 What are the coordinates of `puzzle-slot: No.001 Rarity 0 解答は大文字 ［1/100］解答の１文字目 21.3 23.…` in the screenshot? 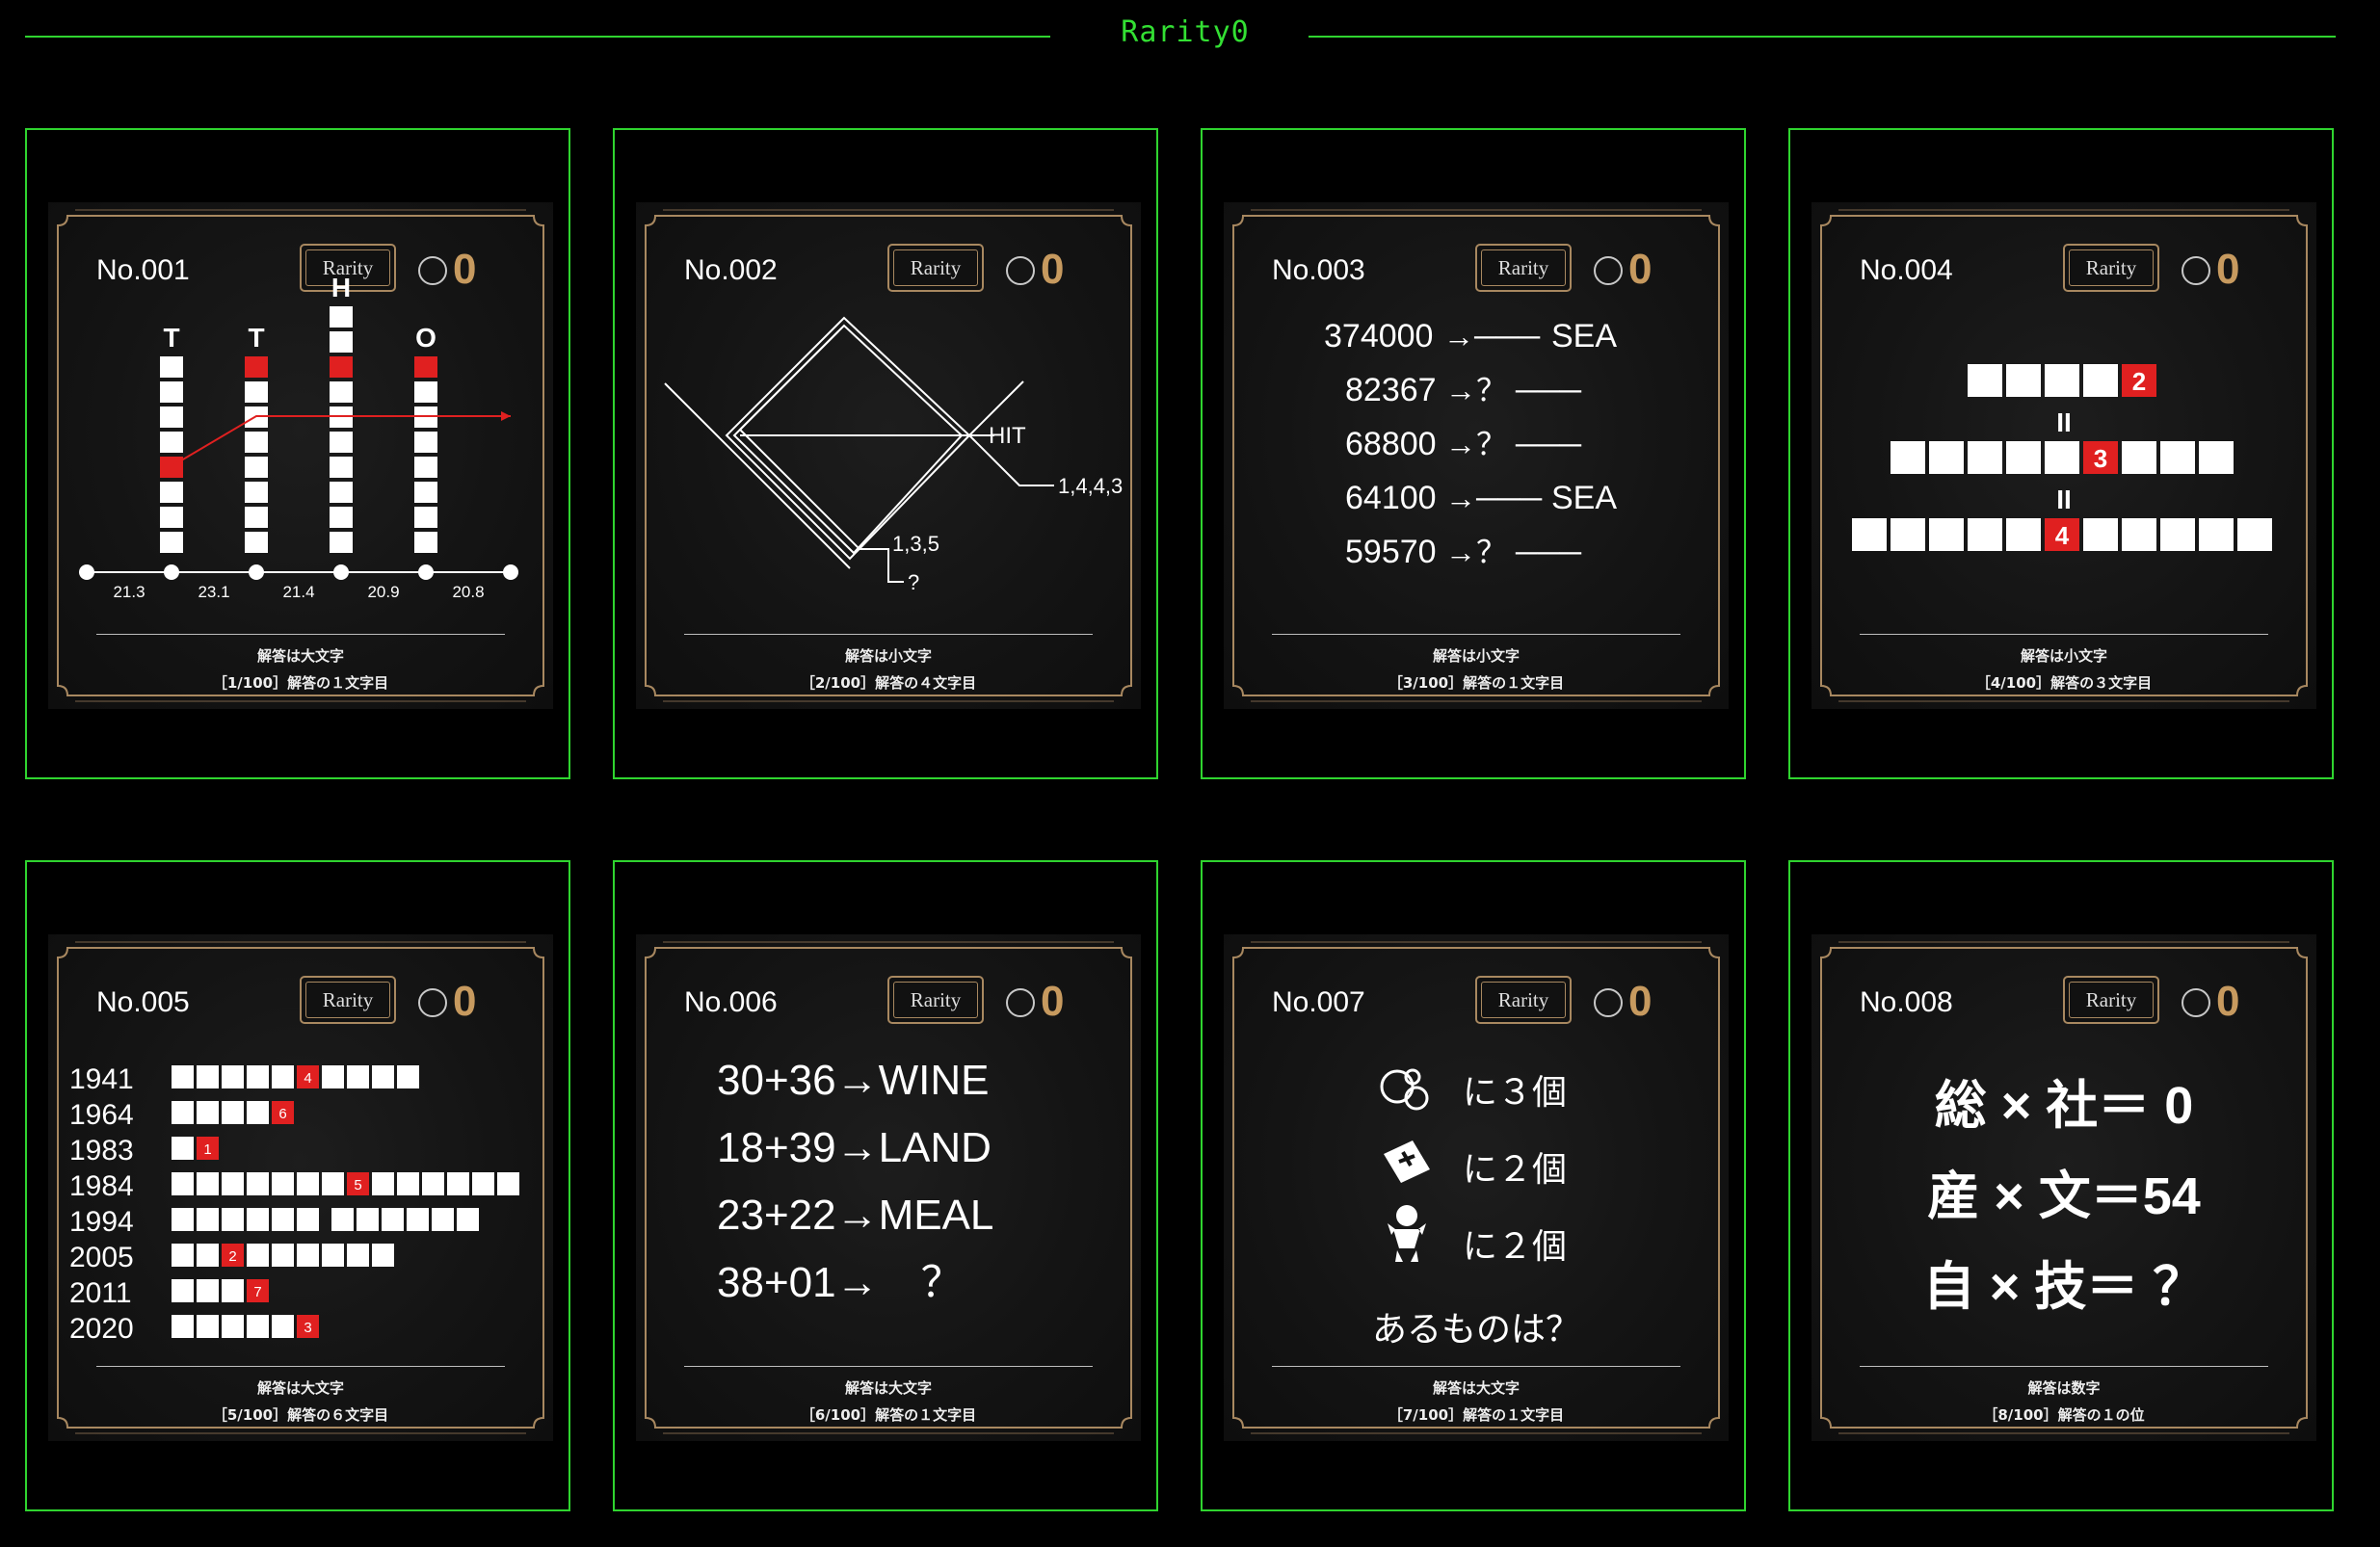 It's located at (297, 453).